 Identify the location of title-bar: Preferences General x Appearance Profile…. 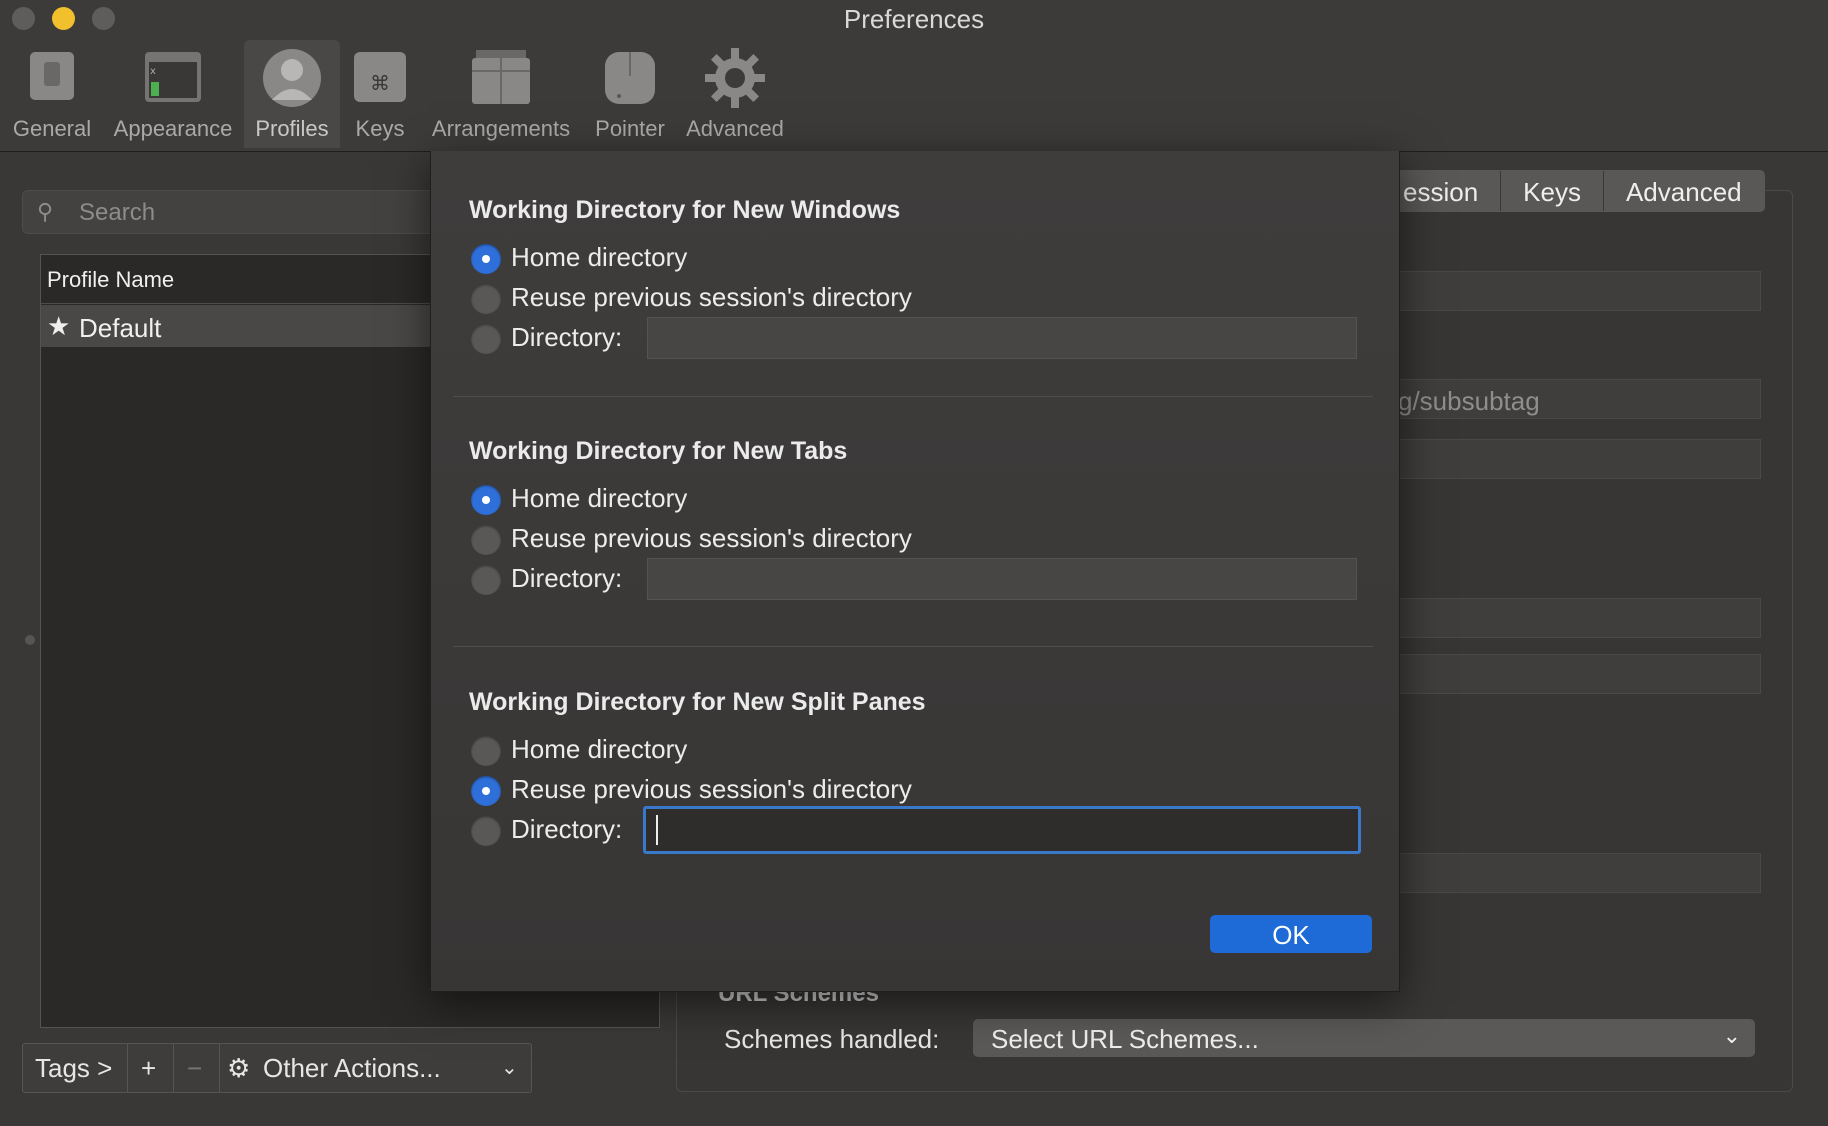
(914, 76).